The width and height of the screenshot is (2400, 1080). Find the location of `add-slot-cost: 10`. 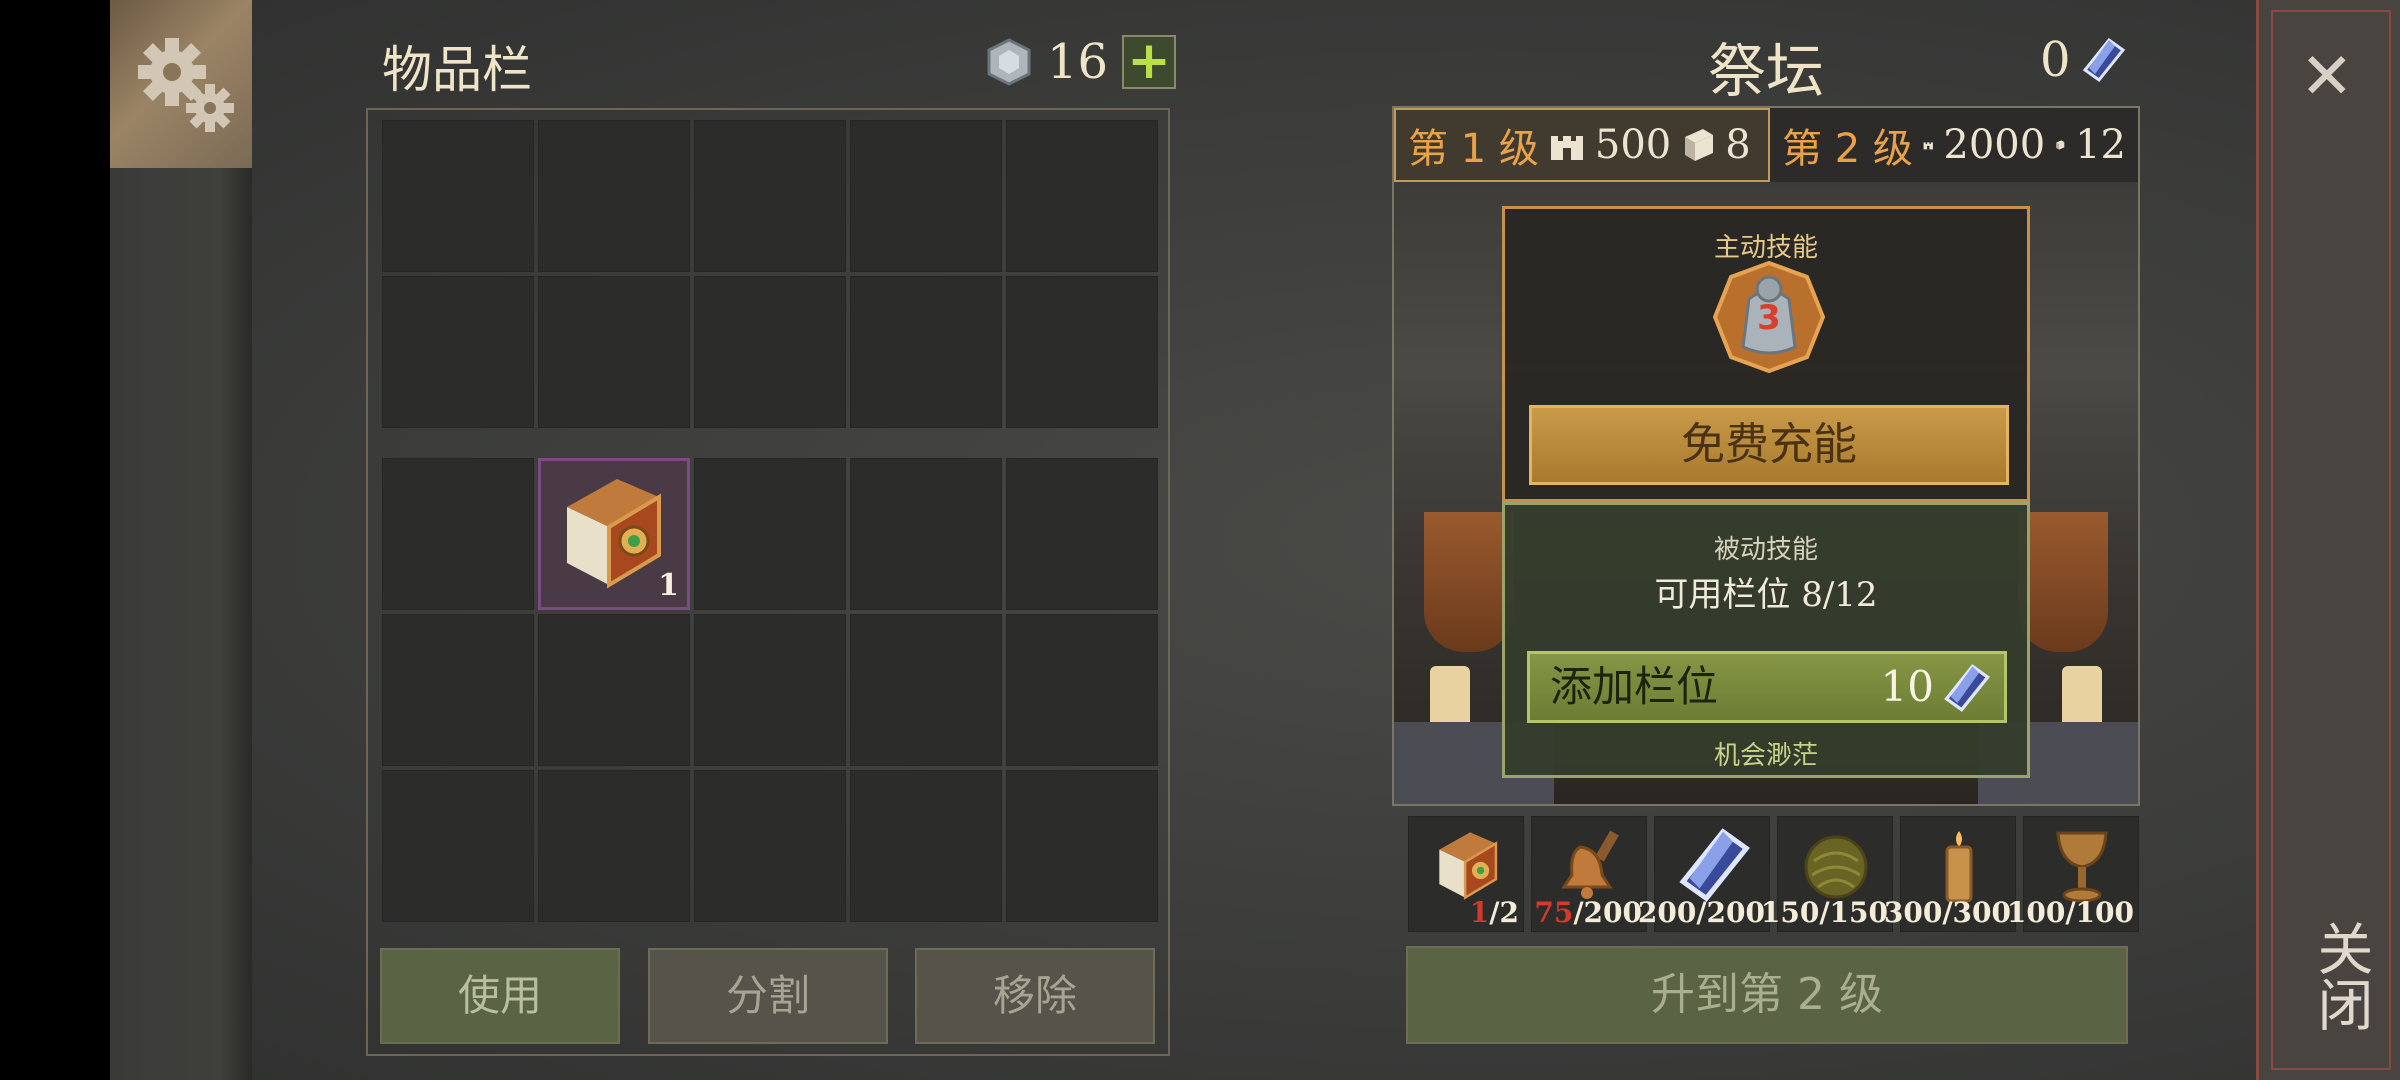

add-slot-cost: 10 is located at coordinates (1907, 686).